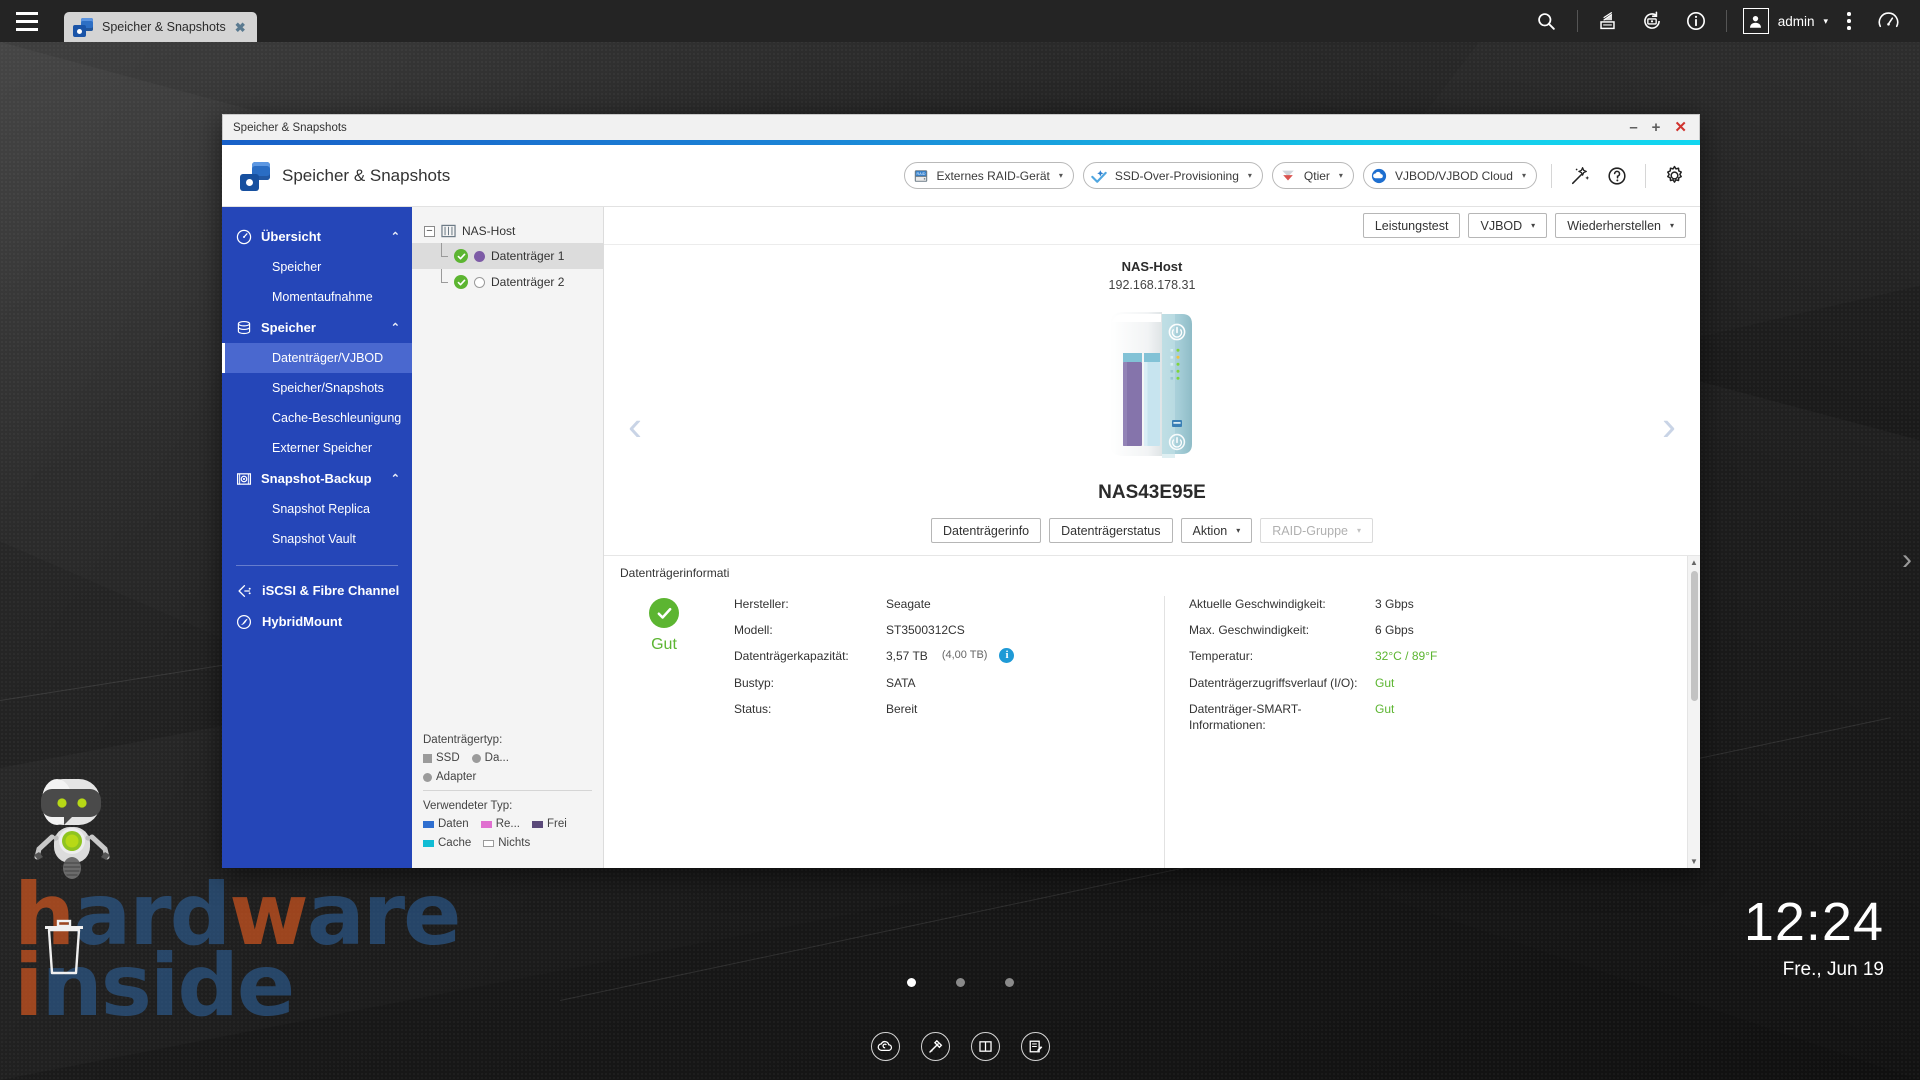 The width and height of the screenshot is (1920, 1080). I want to click on info-icon, so click(1696, 21).